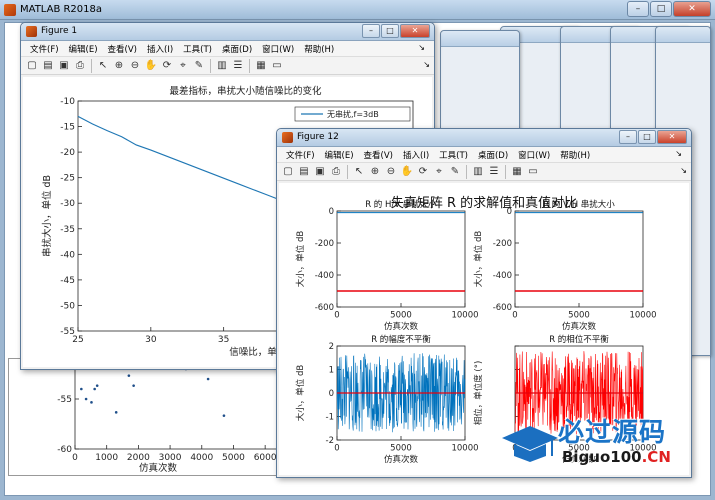 The width and height of the screenshot is (715, 500). I want to click on y-tick-label: 0, so click(331, 394).